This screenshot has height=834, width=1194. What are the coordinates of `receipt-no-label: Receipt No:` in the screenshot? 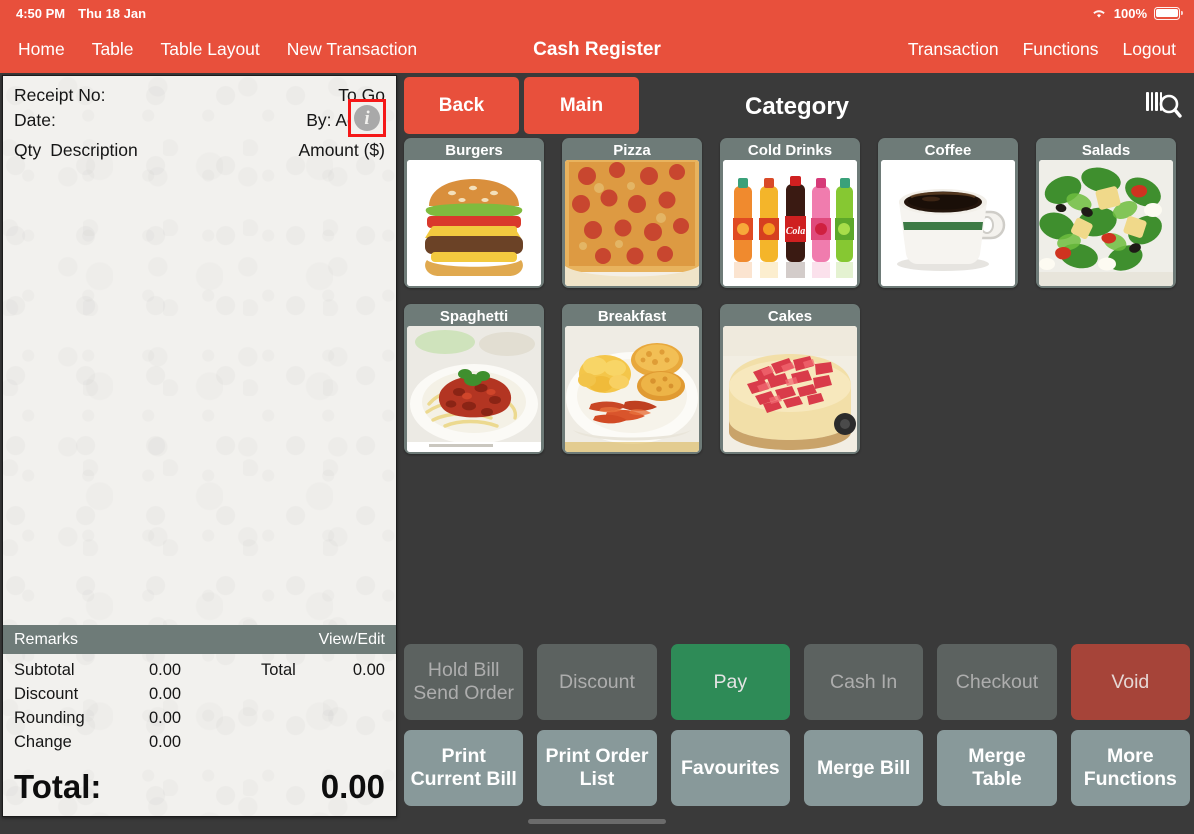 It's located at (60, 95).